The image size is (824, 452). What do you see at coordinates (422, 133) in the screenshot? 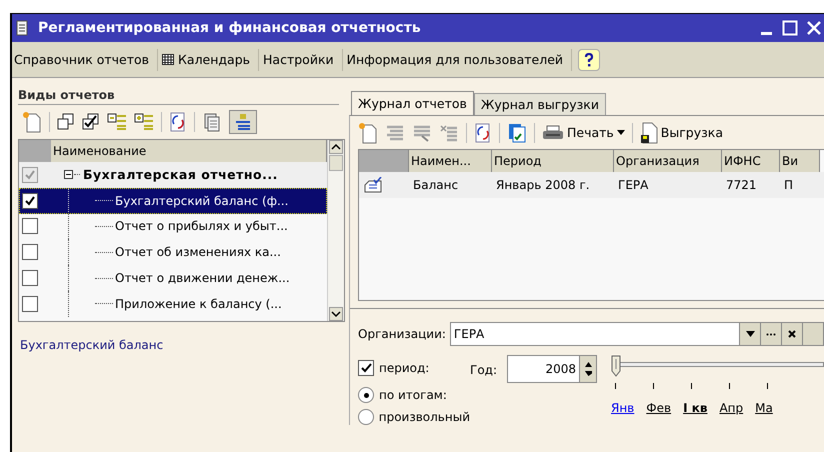
I see `list-icon` at bounding box center [422, 133].